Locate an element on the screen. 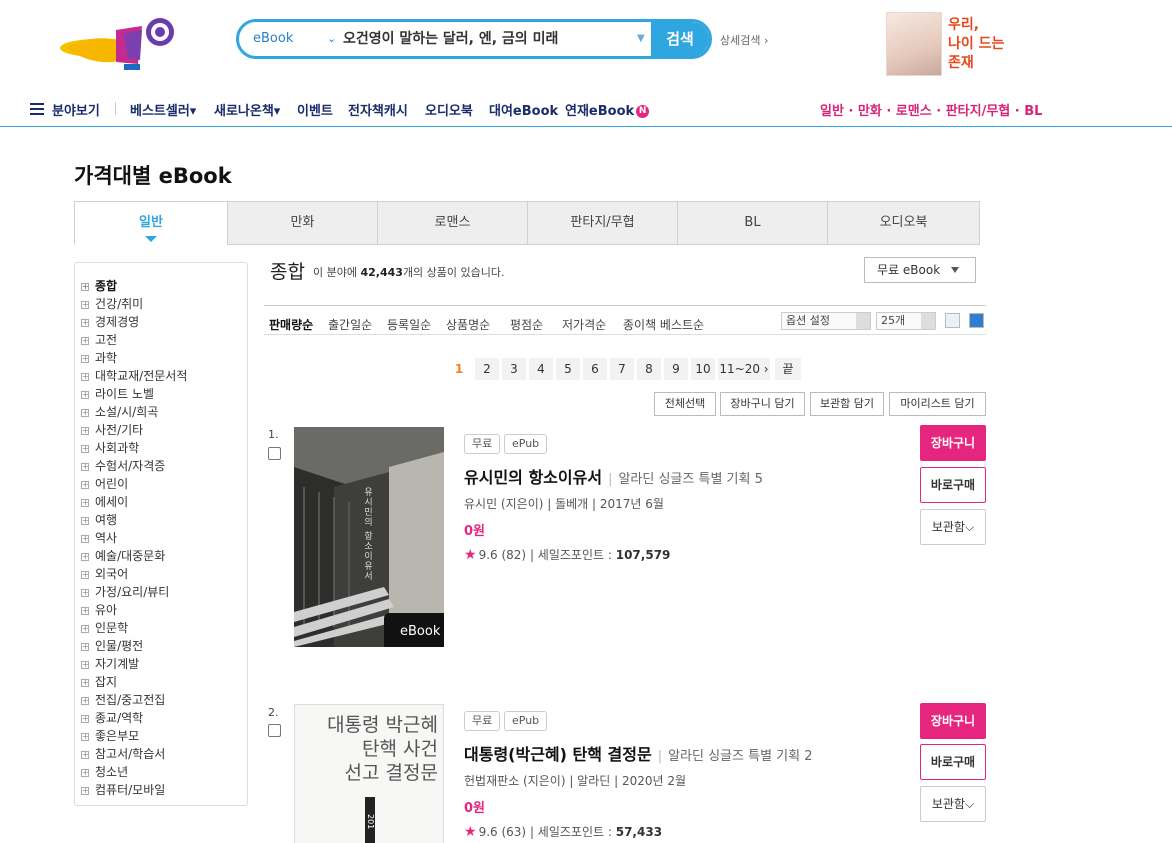 The width and height of the screenshot is (1172, 843). page-link: 9 is located at coordinates (676, 369).